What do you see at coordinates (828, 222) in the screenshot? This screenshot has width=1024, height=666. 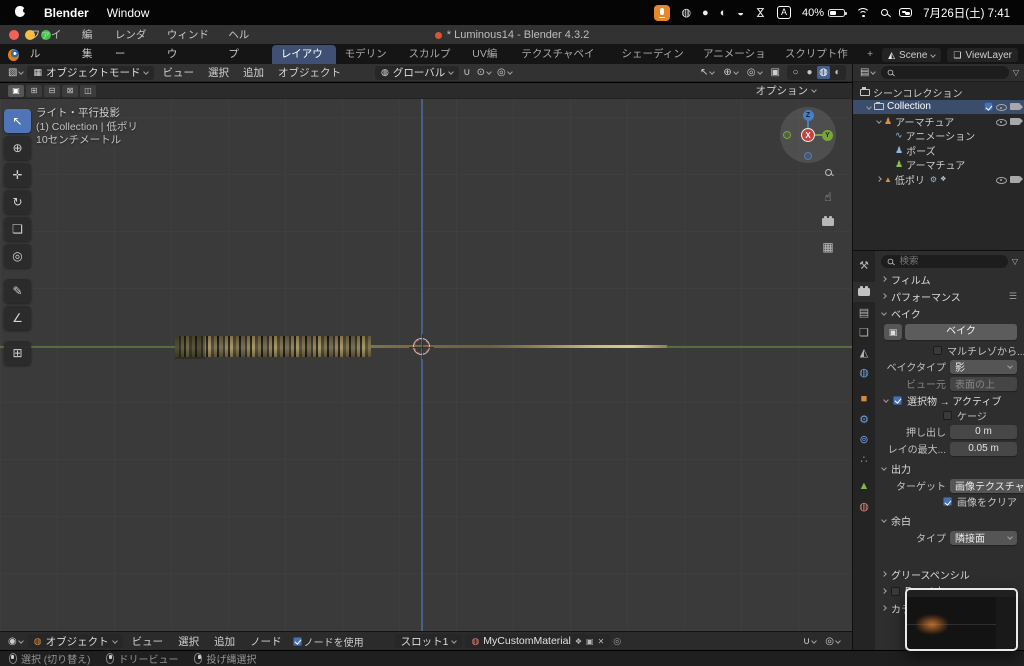 I see `camera-view-button` at bounding box center [828, 222].